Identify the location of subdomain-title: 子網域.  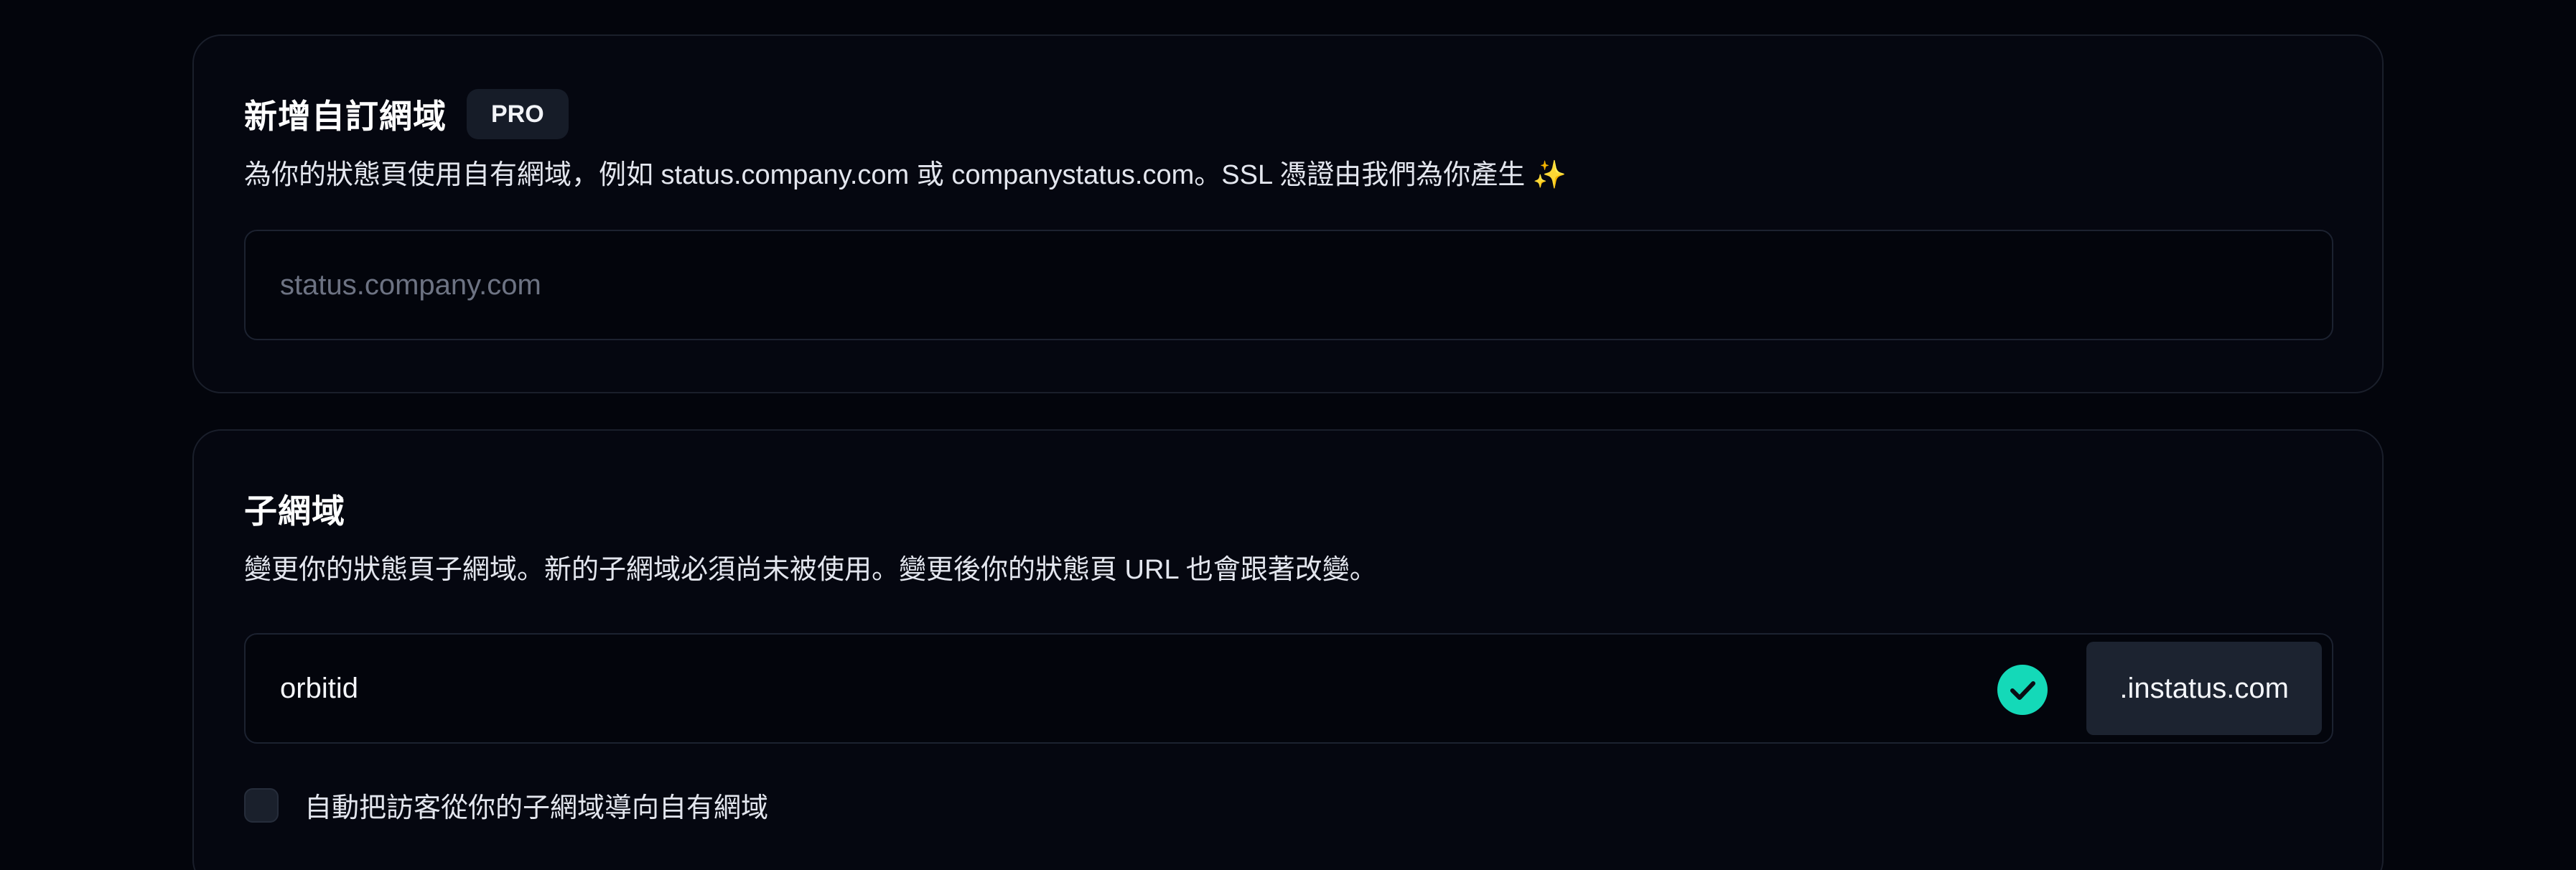
(294, 511).